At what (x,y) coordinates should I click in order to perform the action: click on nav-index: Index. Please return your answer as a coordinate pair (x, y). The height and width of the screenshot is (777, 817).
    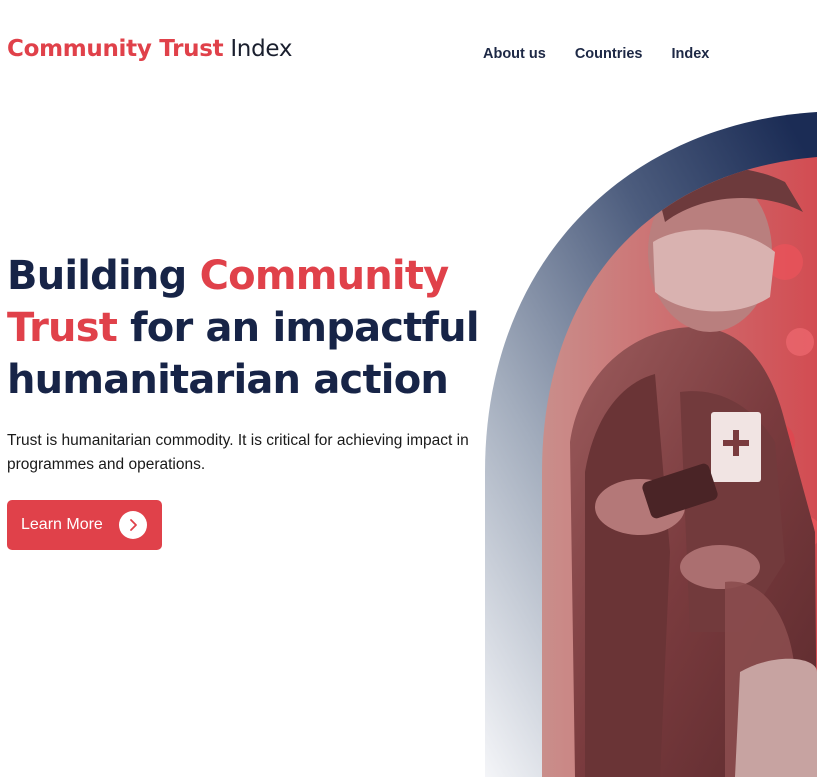
    Looking at the image, I should click on (691, 54).